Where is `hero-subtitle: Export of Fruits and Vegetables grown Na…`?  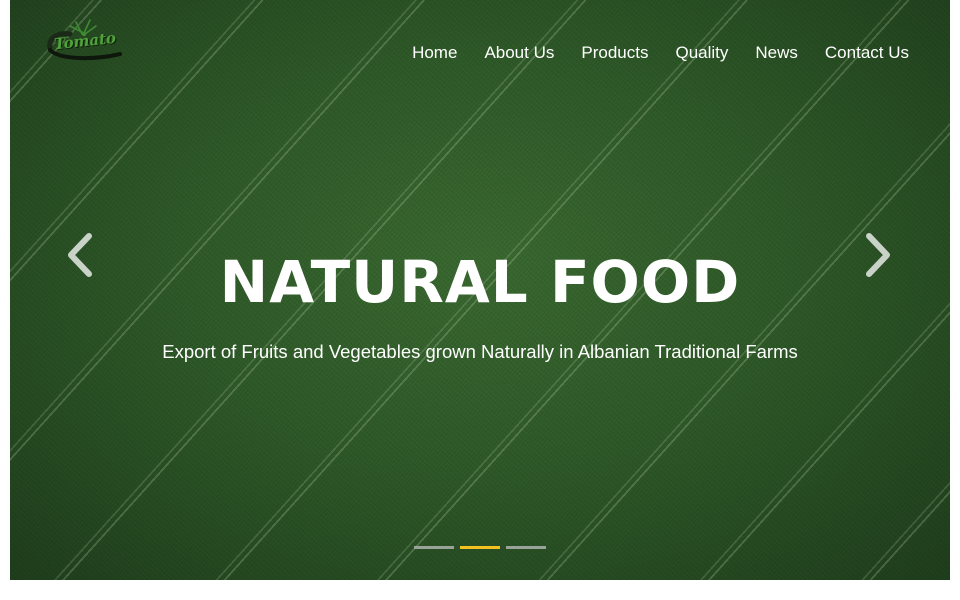 hero-subtitle: Export of Fruits and Vegetables grown Na… is located at coordinates (480, 351).